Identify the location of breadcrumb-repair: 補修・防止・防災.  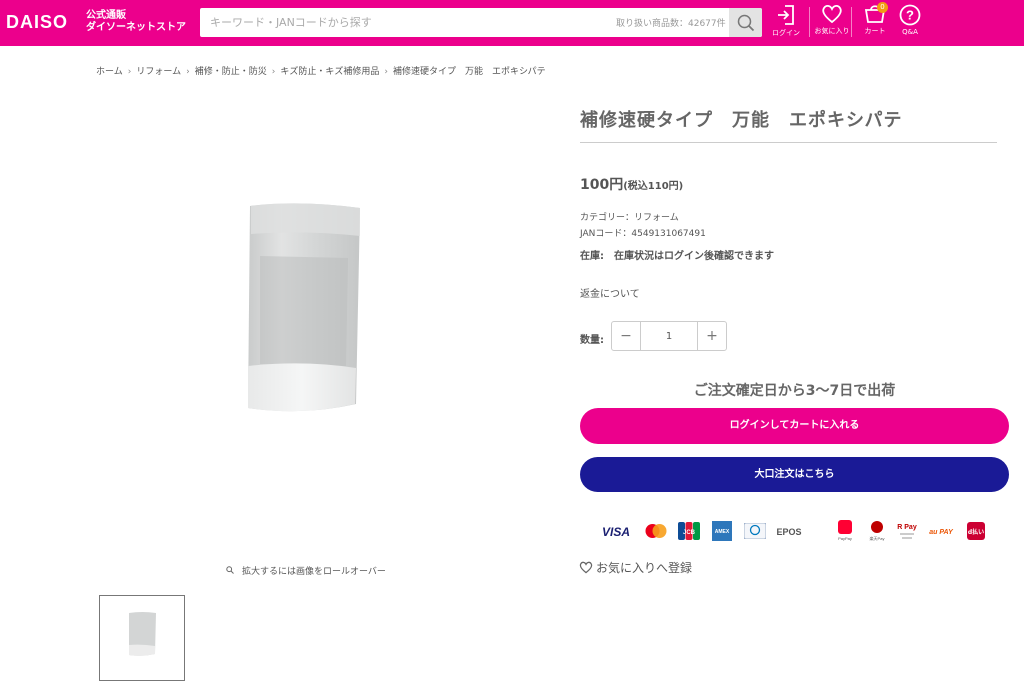
(231, 72).